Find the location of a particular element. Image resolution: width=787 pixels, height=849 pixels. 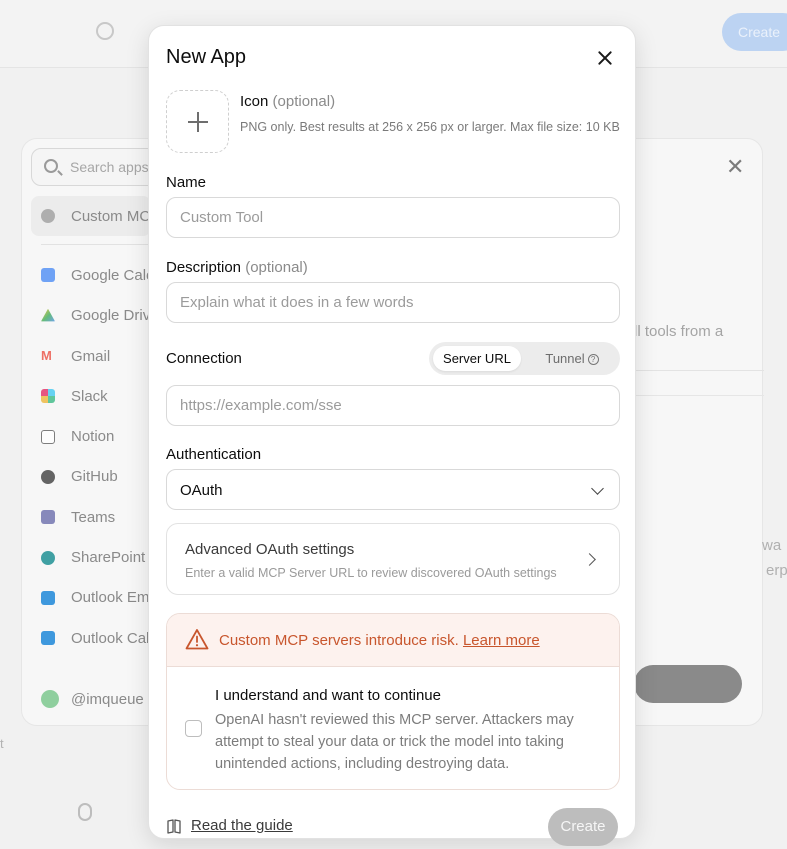

app-item-label: Slack is located at coordinates (89, 396).